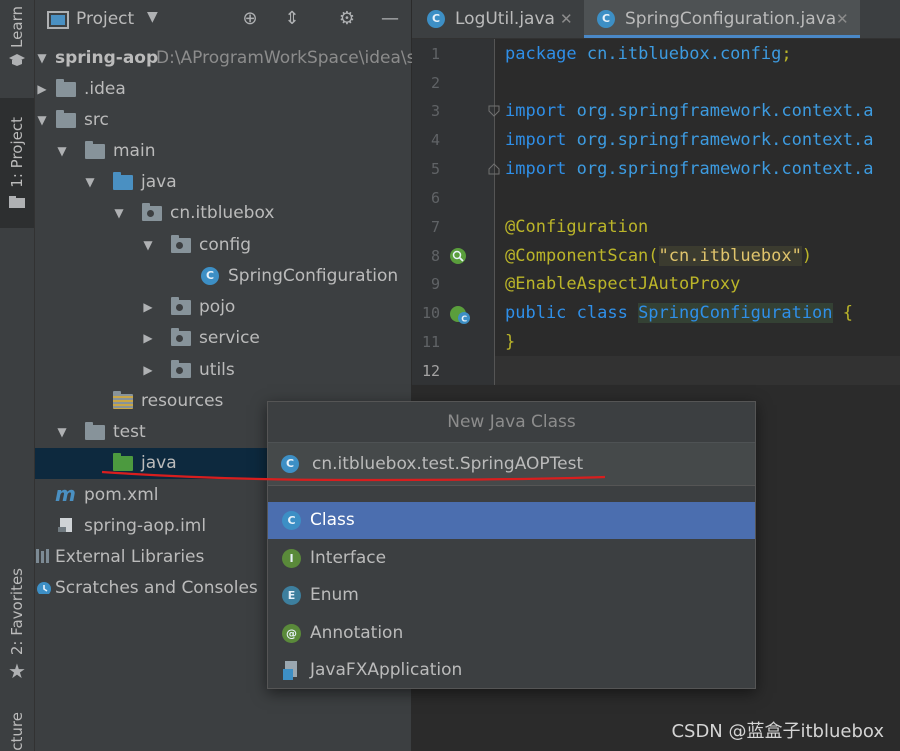 Image resolution: width=900 pixels, height=751 pixels. Describe the element at coordinates (464, 319) in the screenshot. I see `svg-text: C` at that location.